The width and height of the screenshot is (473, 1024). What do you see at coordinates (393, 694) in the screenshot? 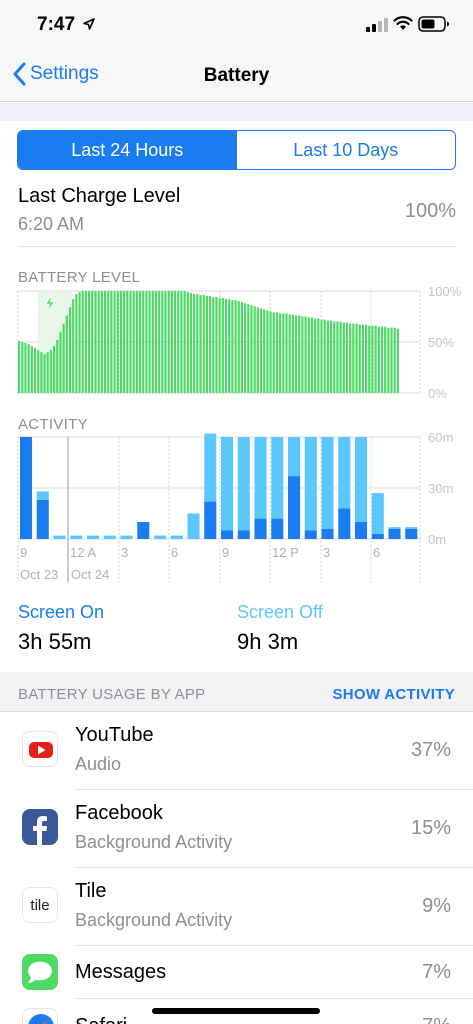
I see `show-activity-button: SHOW ACTIVITY` at bounding box center [393, 694].